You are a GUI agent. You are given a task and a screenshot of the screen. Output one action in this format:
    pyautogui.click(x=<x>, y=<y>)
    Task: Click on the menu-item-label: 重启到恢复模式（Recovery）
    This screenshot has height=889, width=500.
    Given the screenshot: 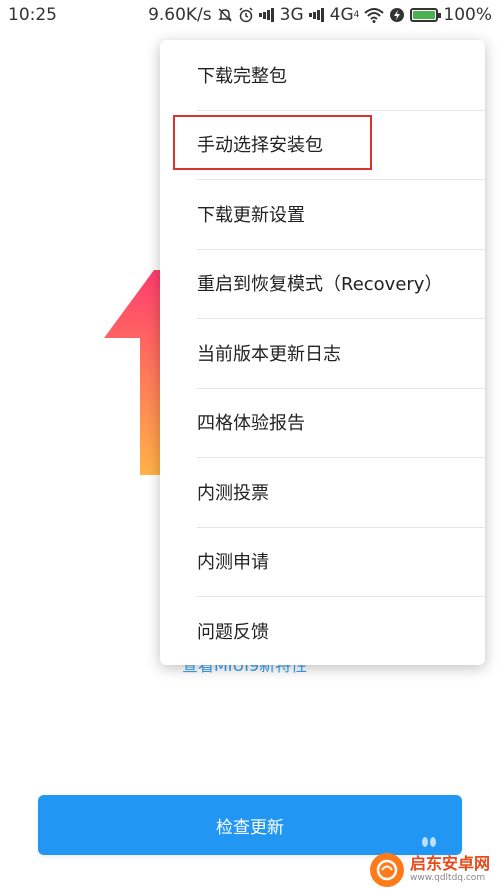 What is the action you would take?
    pyautogui.click(x=320, y=285)
    